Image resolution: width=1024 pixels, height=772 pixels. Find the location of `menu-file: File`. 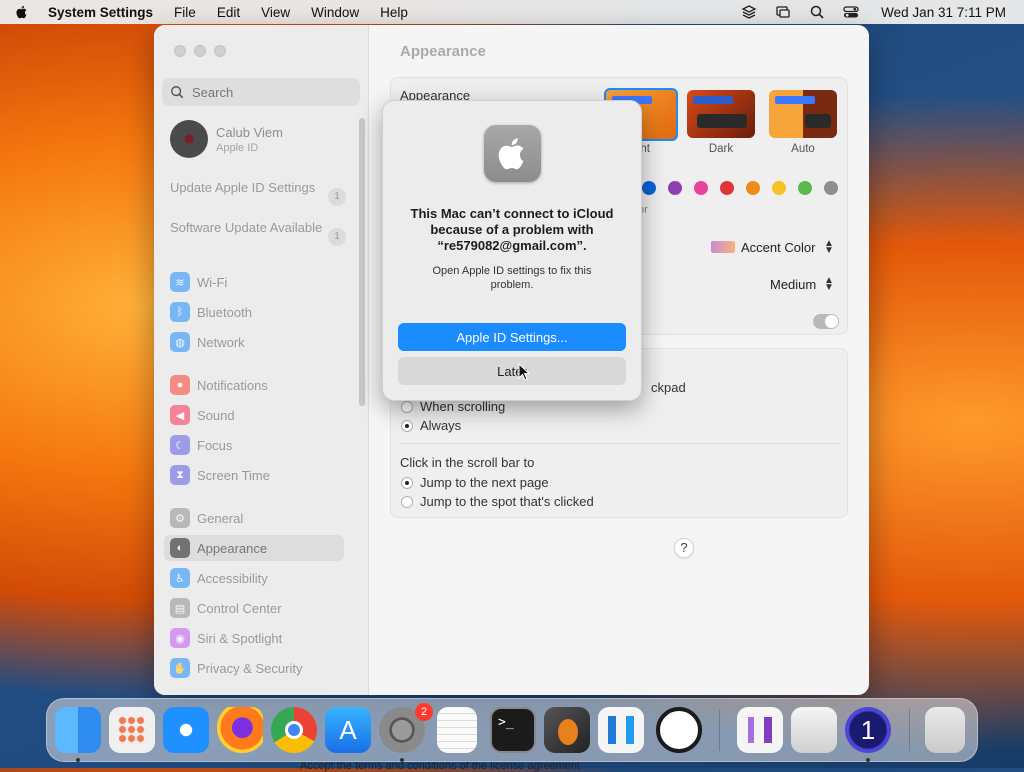

menu-file: File is located at coordinates (185, 12).